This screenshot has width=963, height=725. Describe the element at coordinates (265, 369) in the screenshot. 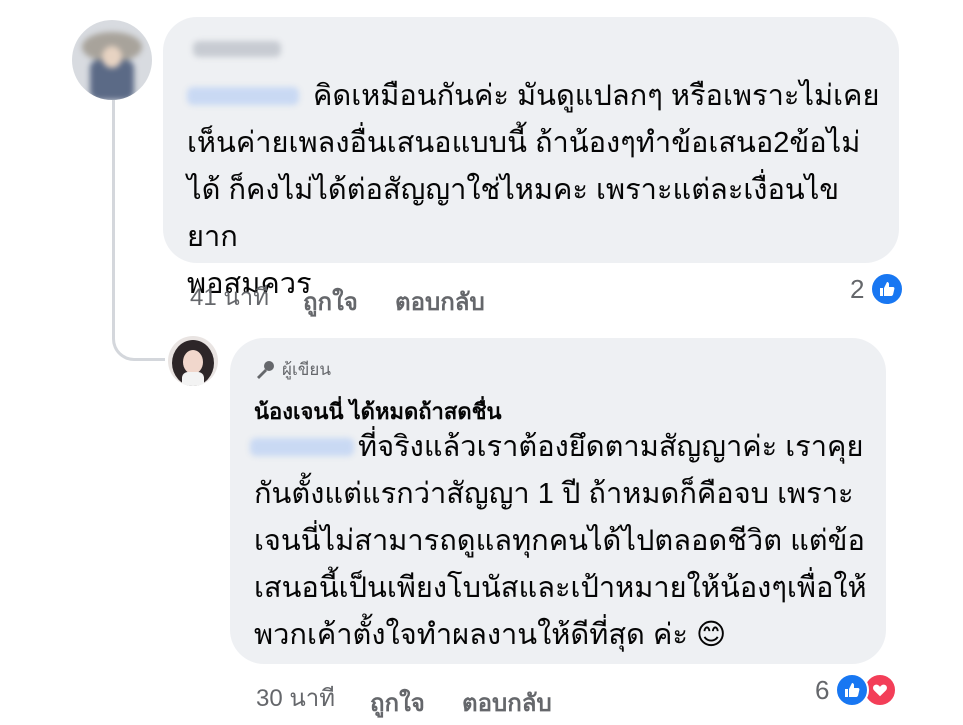

I see `microphone-icon` at that location.